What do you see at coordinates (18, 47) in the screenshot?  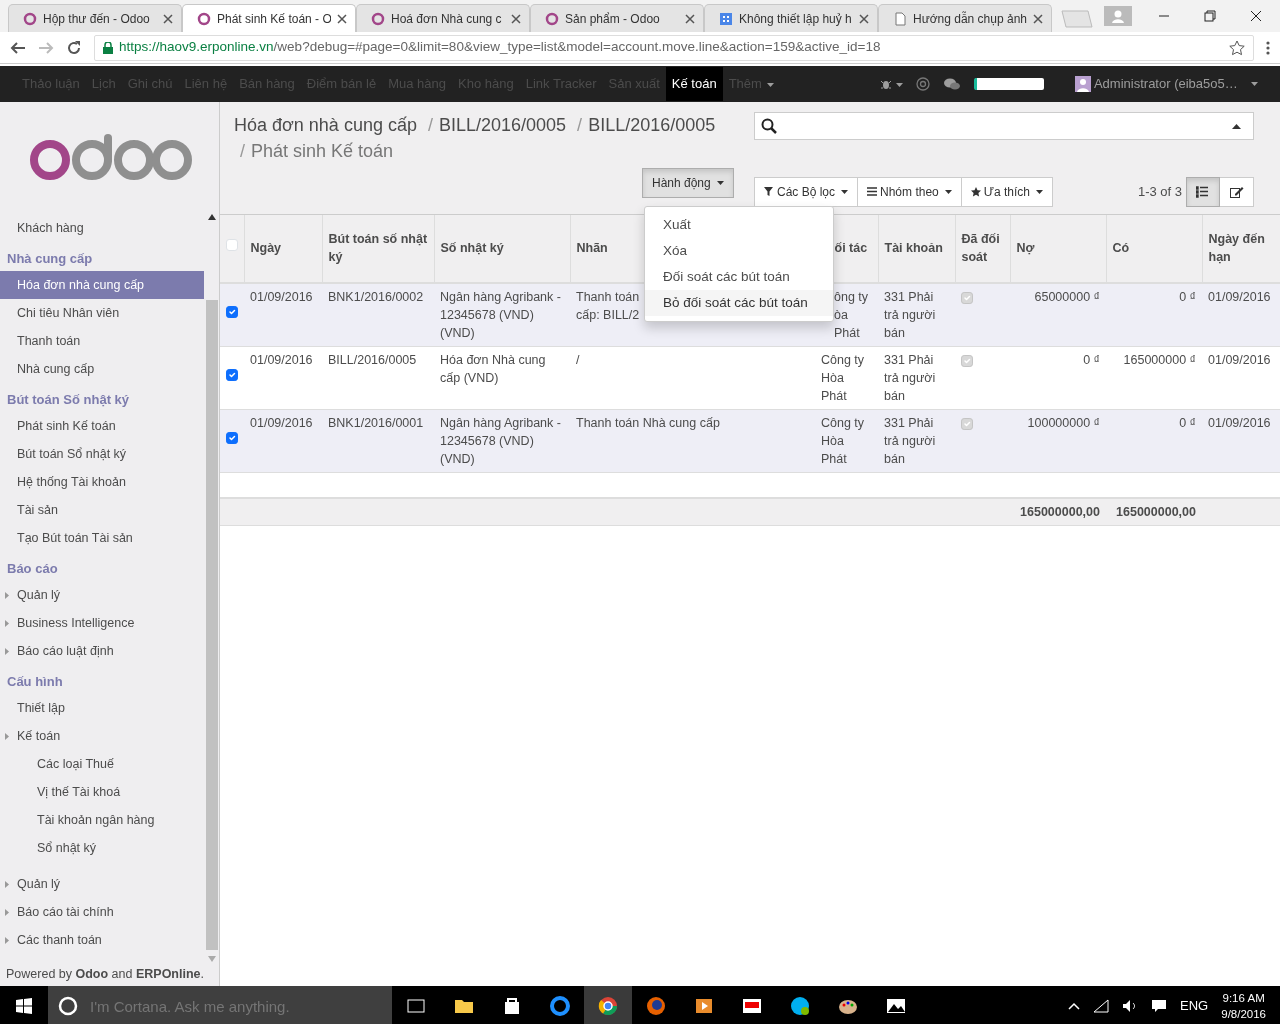 I see `back-icon` at bounding box center [18, 47].